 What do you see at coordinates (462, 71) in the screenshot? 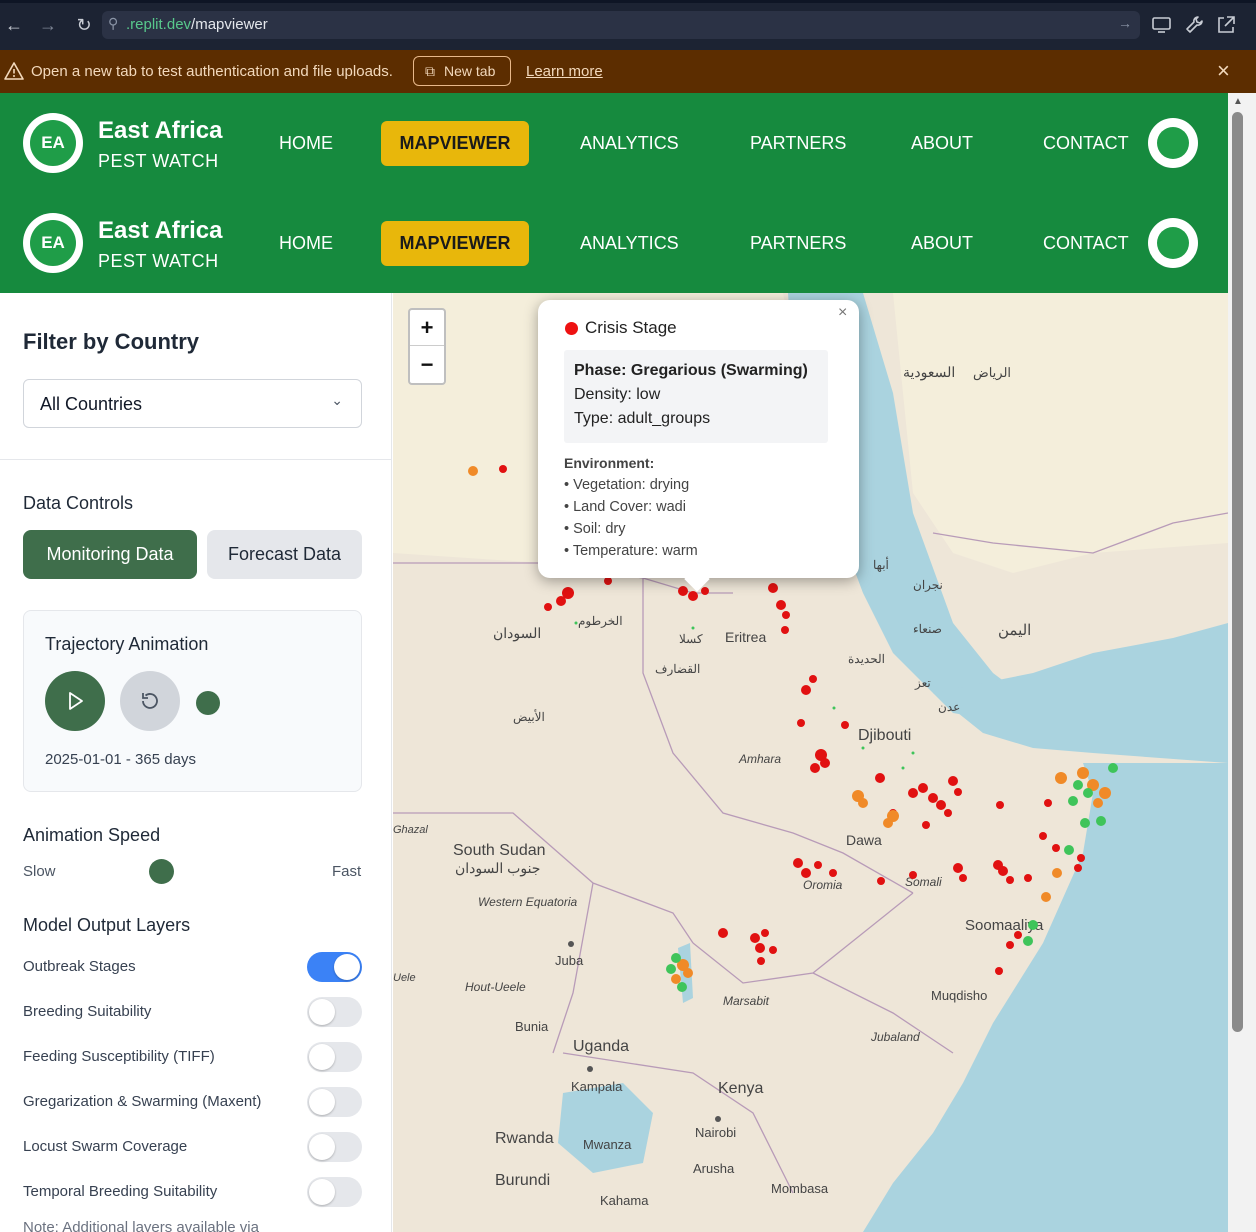
I see `new-tab-button: ⧉ New tab` at bounding box center [462, 71].